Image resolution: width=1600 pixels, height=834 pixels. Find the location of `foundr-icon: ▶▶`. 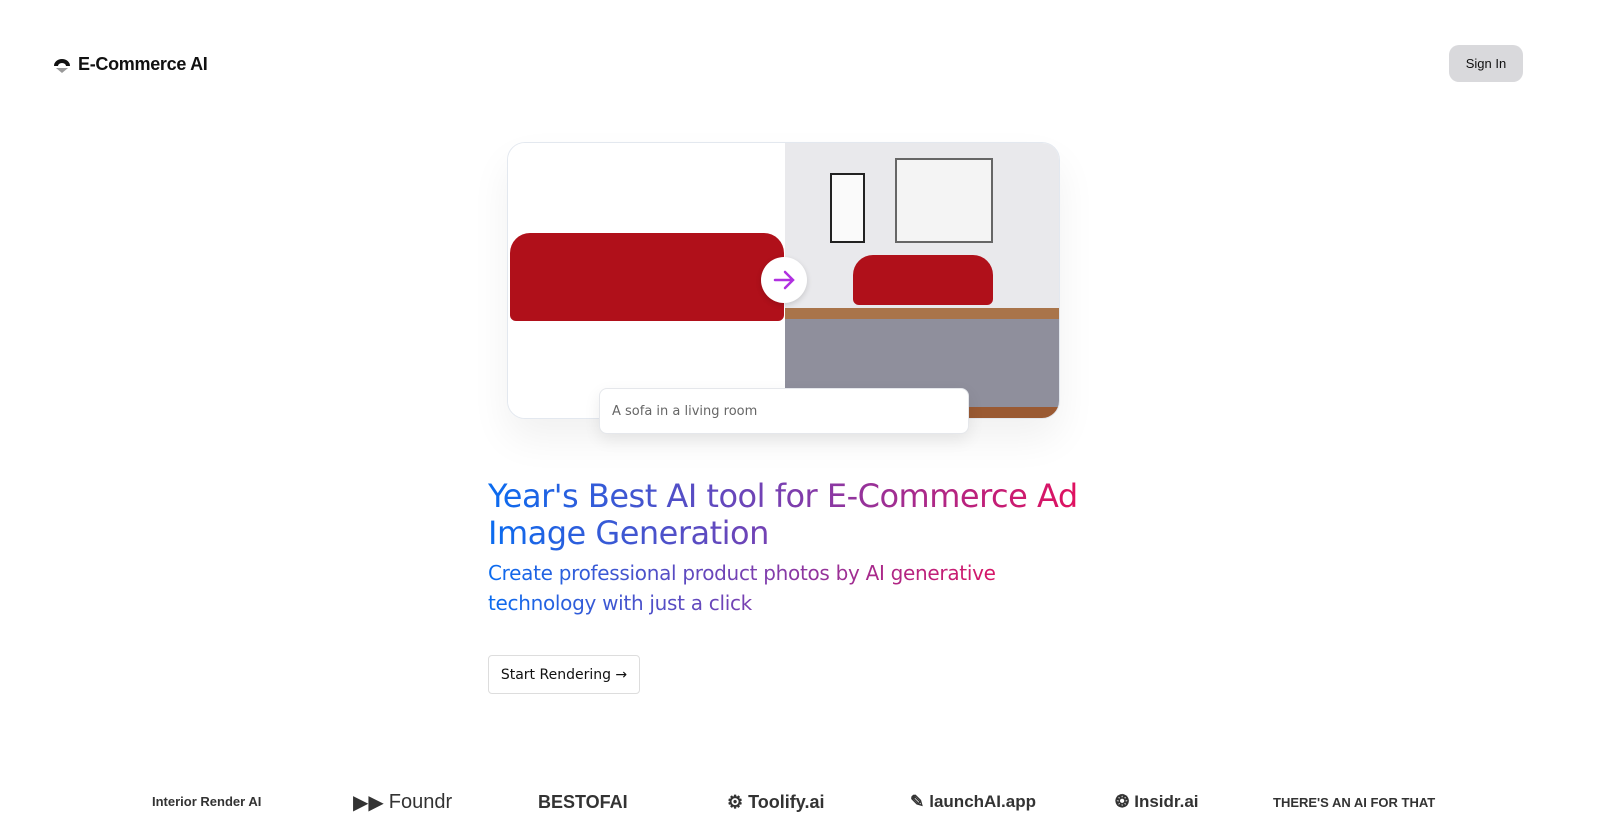

foundr-icon: ▶▶ is located at coordinates (368, 803).